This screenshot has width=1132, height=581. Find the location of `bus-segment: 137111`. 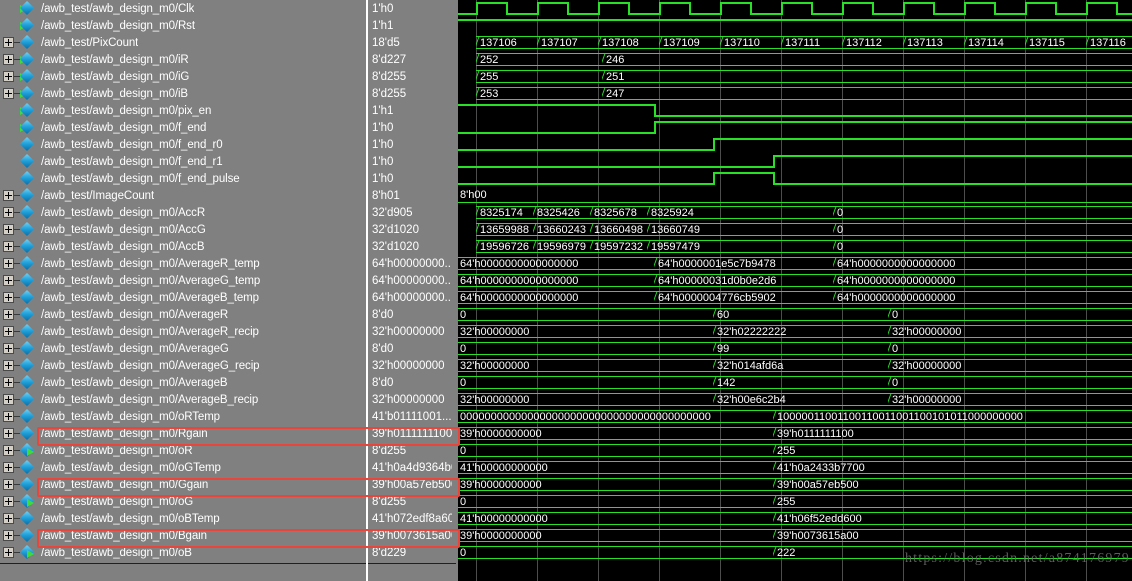

bus-segment: 137111 is located at coordinates (811, 42).